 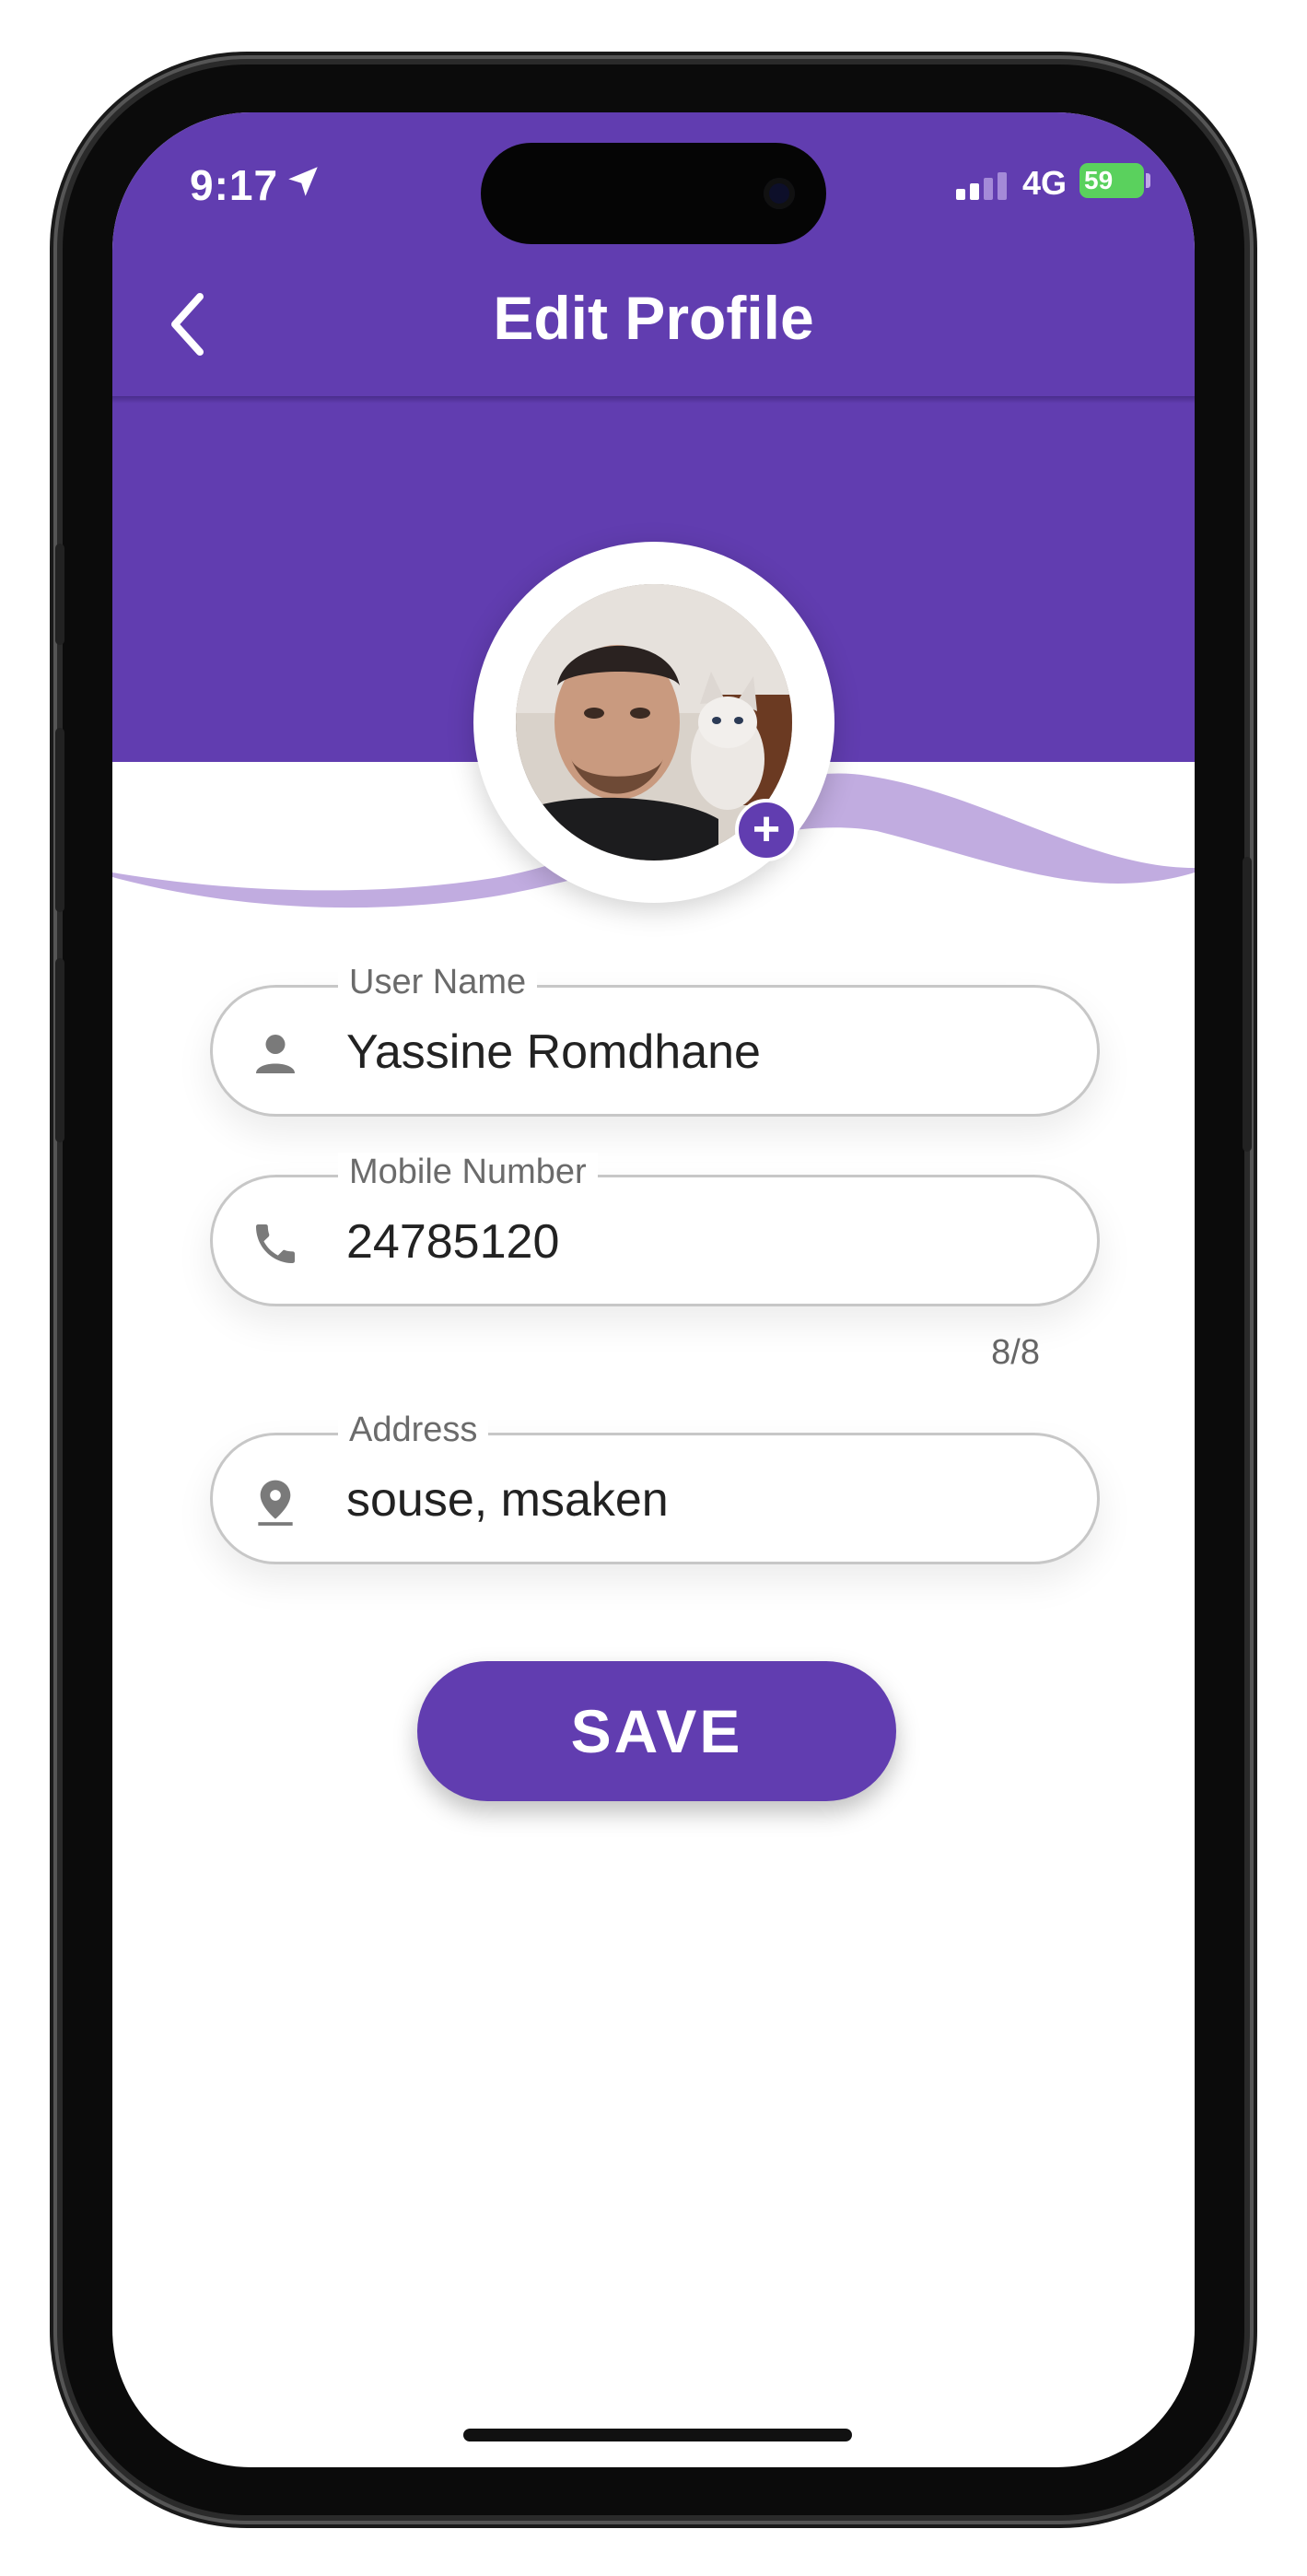 What do you see at coordinates (653, 193) in the screenshot?
I see `dynamic-island` at bounding box center [653, 193].